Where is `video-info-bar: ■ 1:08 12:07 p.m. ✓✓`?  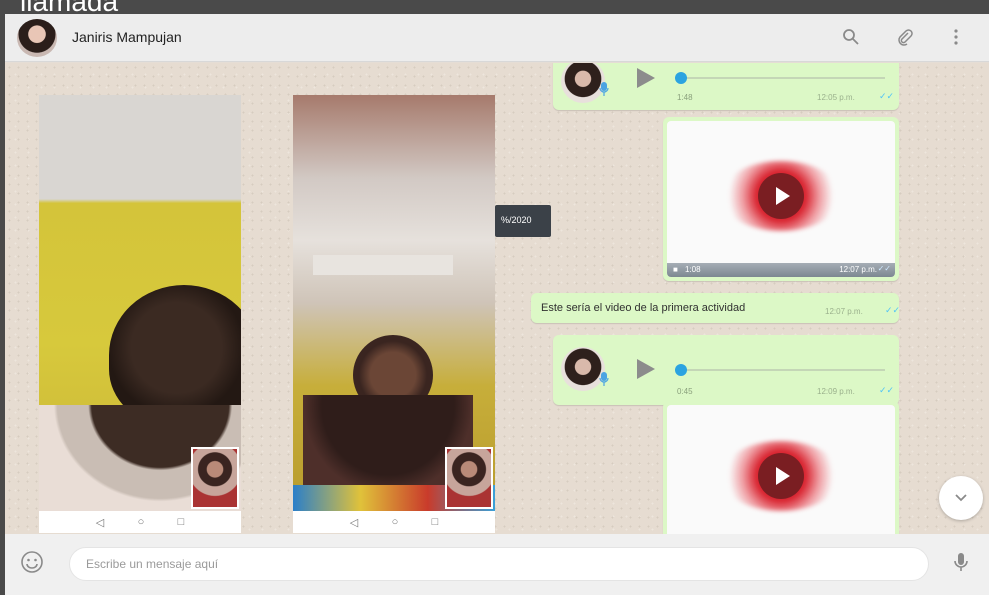 video-info-bar: ■ 1:08 12:07 p.m. ✓✓ is located at coordinates (781, 270).